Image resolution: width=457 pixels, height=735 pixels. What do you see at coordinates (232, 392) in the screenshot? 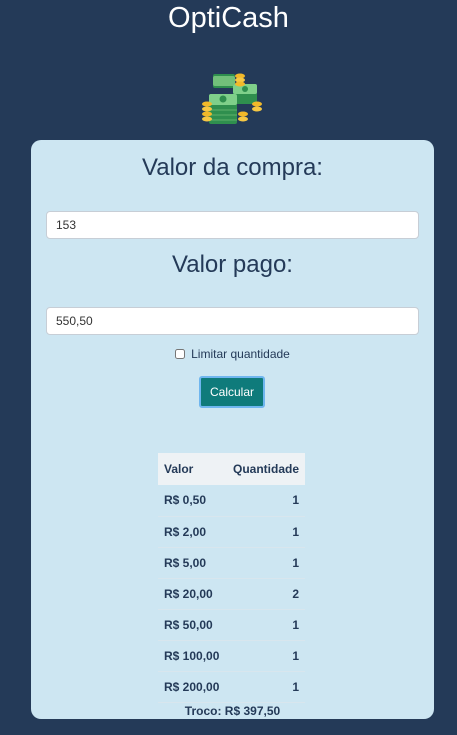
I see `calculate-button: Calcular` at bounding box center [232, 392].